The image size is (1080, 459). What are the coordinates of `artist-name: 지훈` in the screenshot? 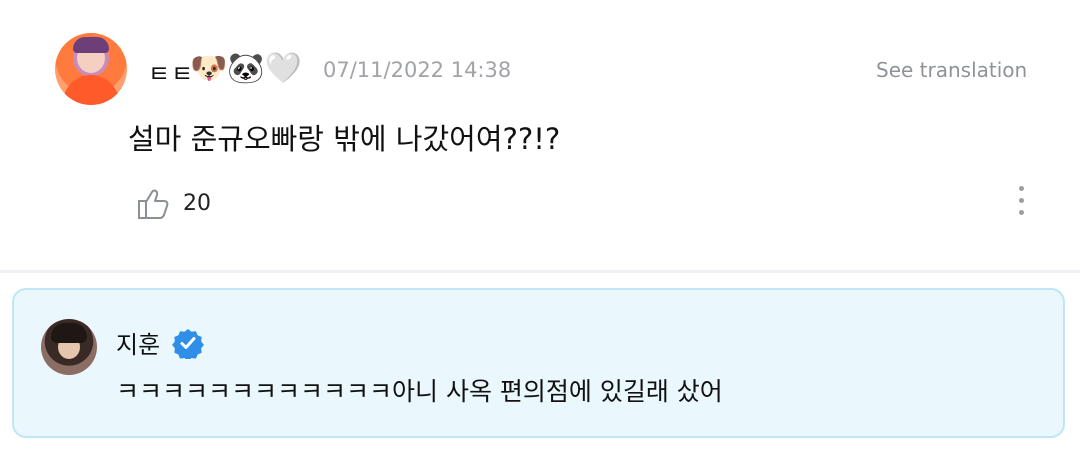 It's located at (138, 342).